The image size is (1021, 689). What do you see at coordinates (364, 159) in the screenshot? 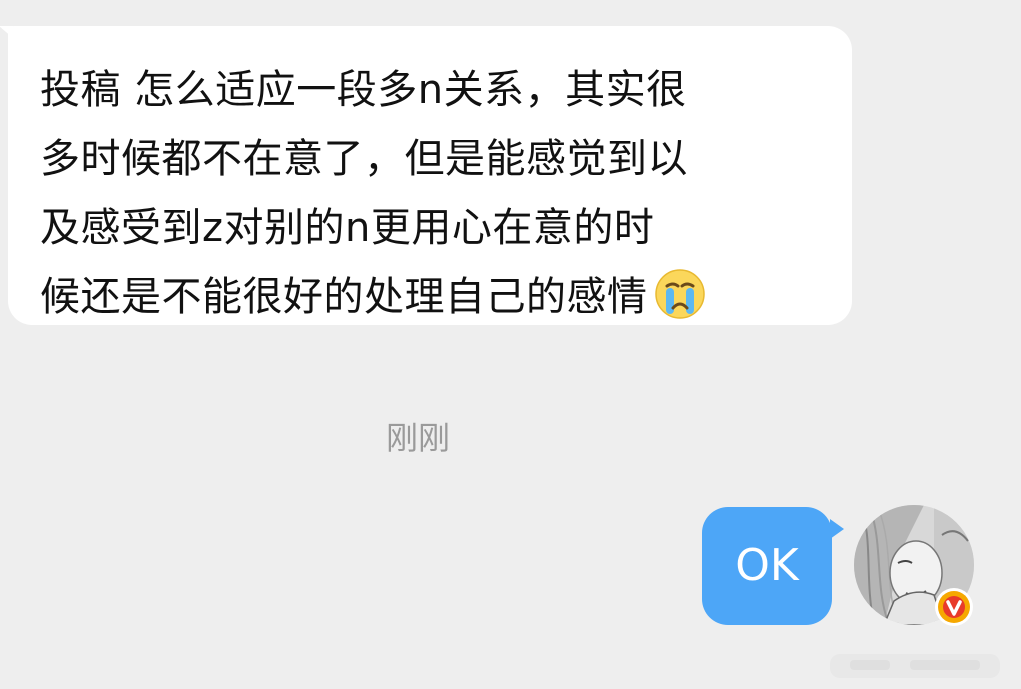
I see `message-line-2: 多时候都不在意了，但是能感觉到以` at bounding box center [364, 159].